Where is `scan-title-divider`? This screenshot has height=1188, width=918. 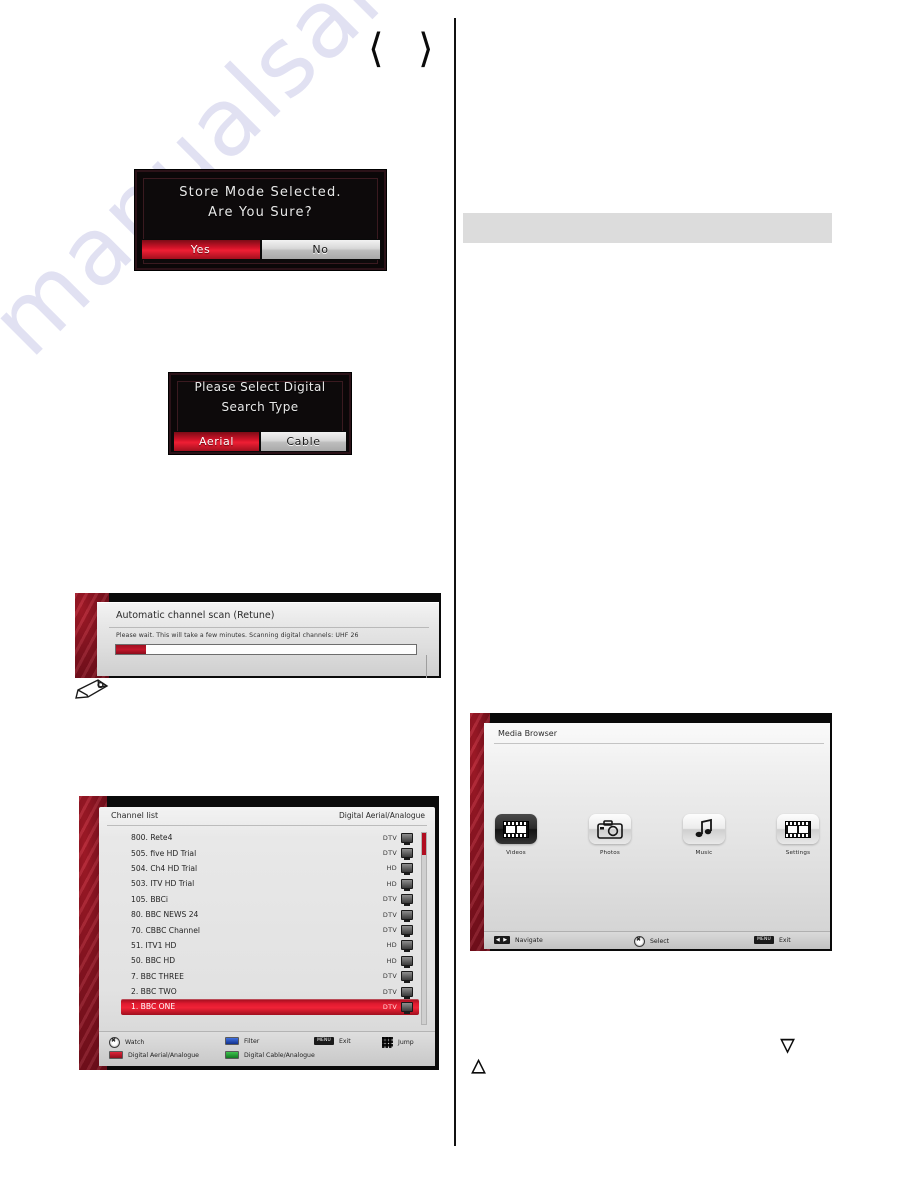 scan-title-divider is located at coordinates (269, 627).